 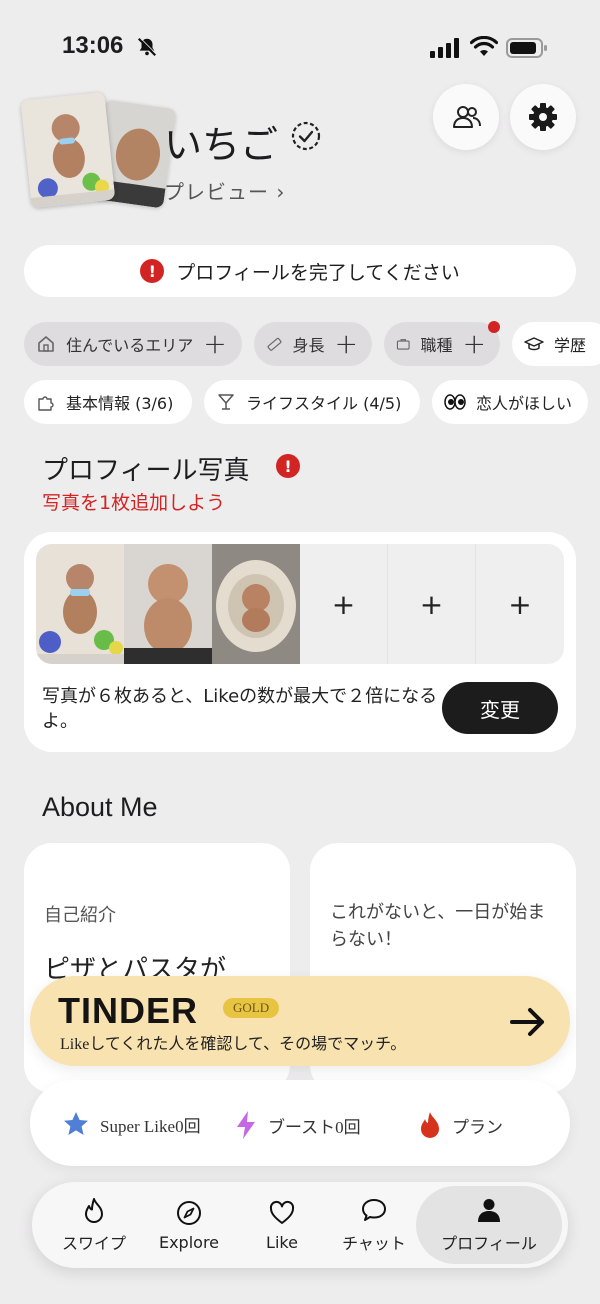 What do you see at coordinates (436, 345) in the screenshot?
I see `chip-label: 職種` at bounding box center [436, 345].